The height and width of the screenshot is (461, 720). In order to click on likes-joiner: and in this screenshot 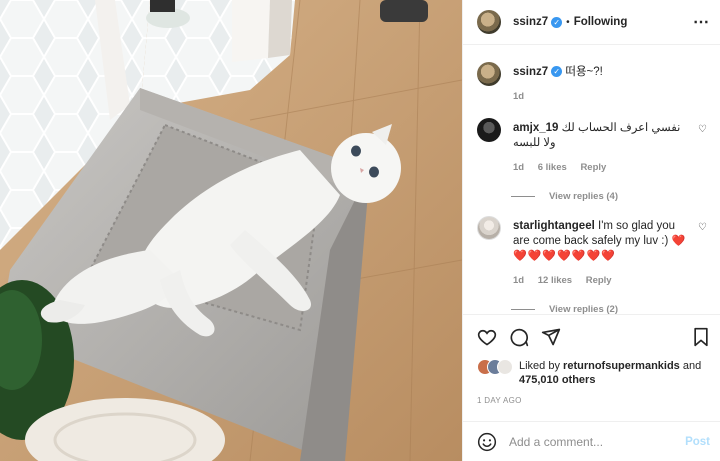, I will do `click(692, 366)`.